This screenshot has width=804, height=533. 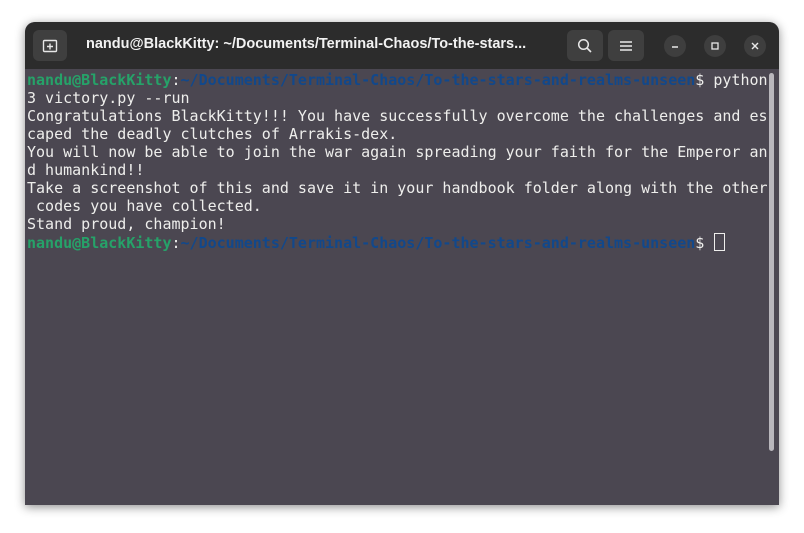 I want to click on output-line: Stand proud, champion!, so click(x=126, y=224).